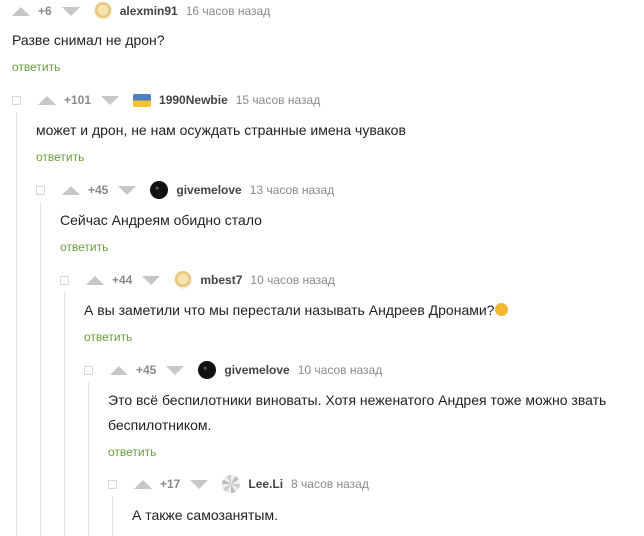  Describe the element at coordinates (197, 280) in the screenshot. I see `comment-header: +44 mbest7 10 часов назад` at that location.